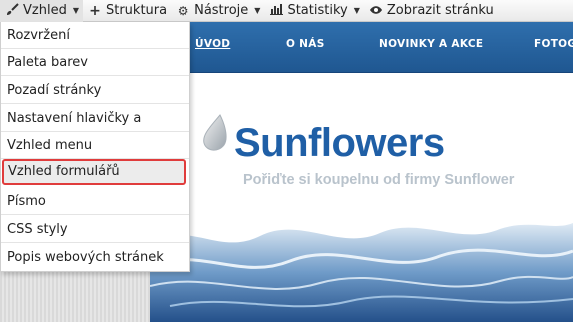  What do you see at coordinates (94, 172) in the screenshot?
I see `menu-item-vzhled-formularu: Vzhled formulářů` at bounding box center [94, 172].